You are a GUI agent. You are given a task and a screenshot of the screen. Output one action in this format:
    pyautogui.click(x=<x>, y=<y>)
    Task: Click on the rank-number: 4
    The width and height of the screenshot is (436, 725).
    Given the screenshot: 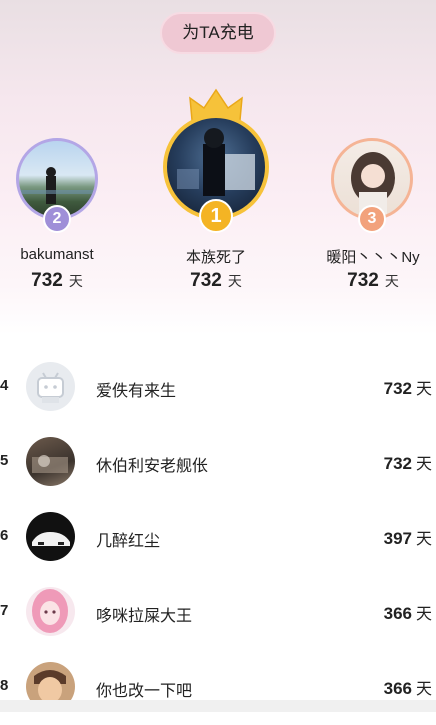 What is the action you would take?
    pyautogui.click(x=4, y=385)
    